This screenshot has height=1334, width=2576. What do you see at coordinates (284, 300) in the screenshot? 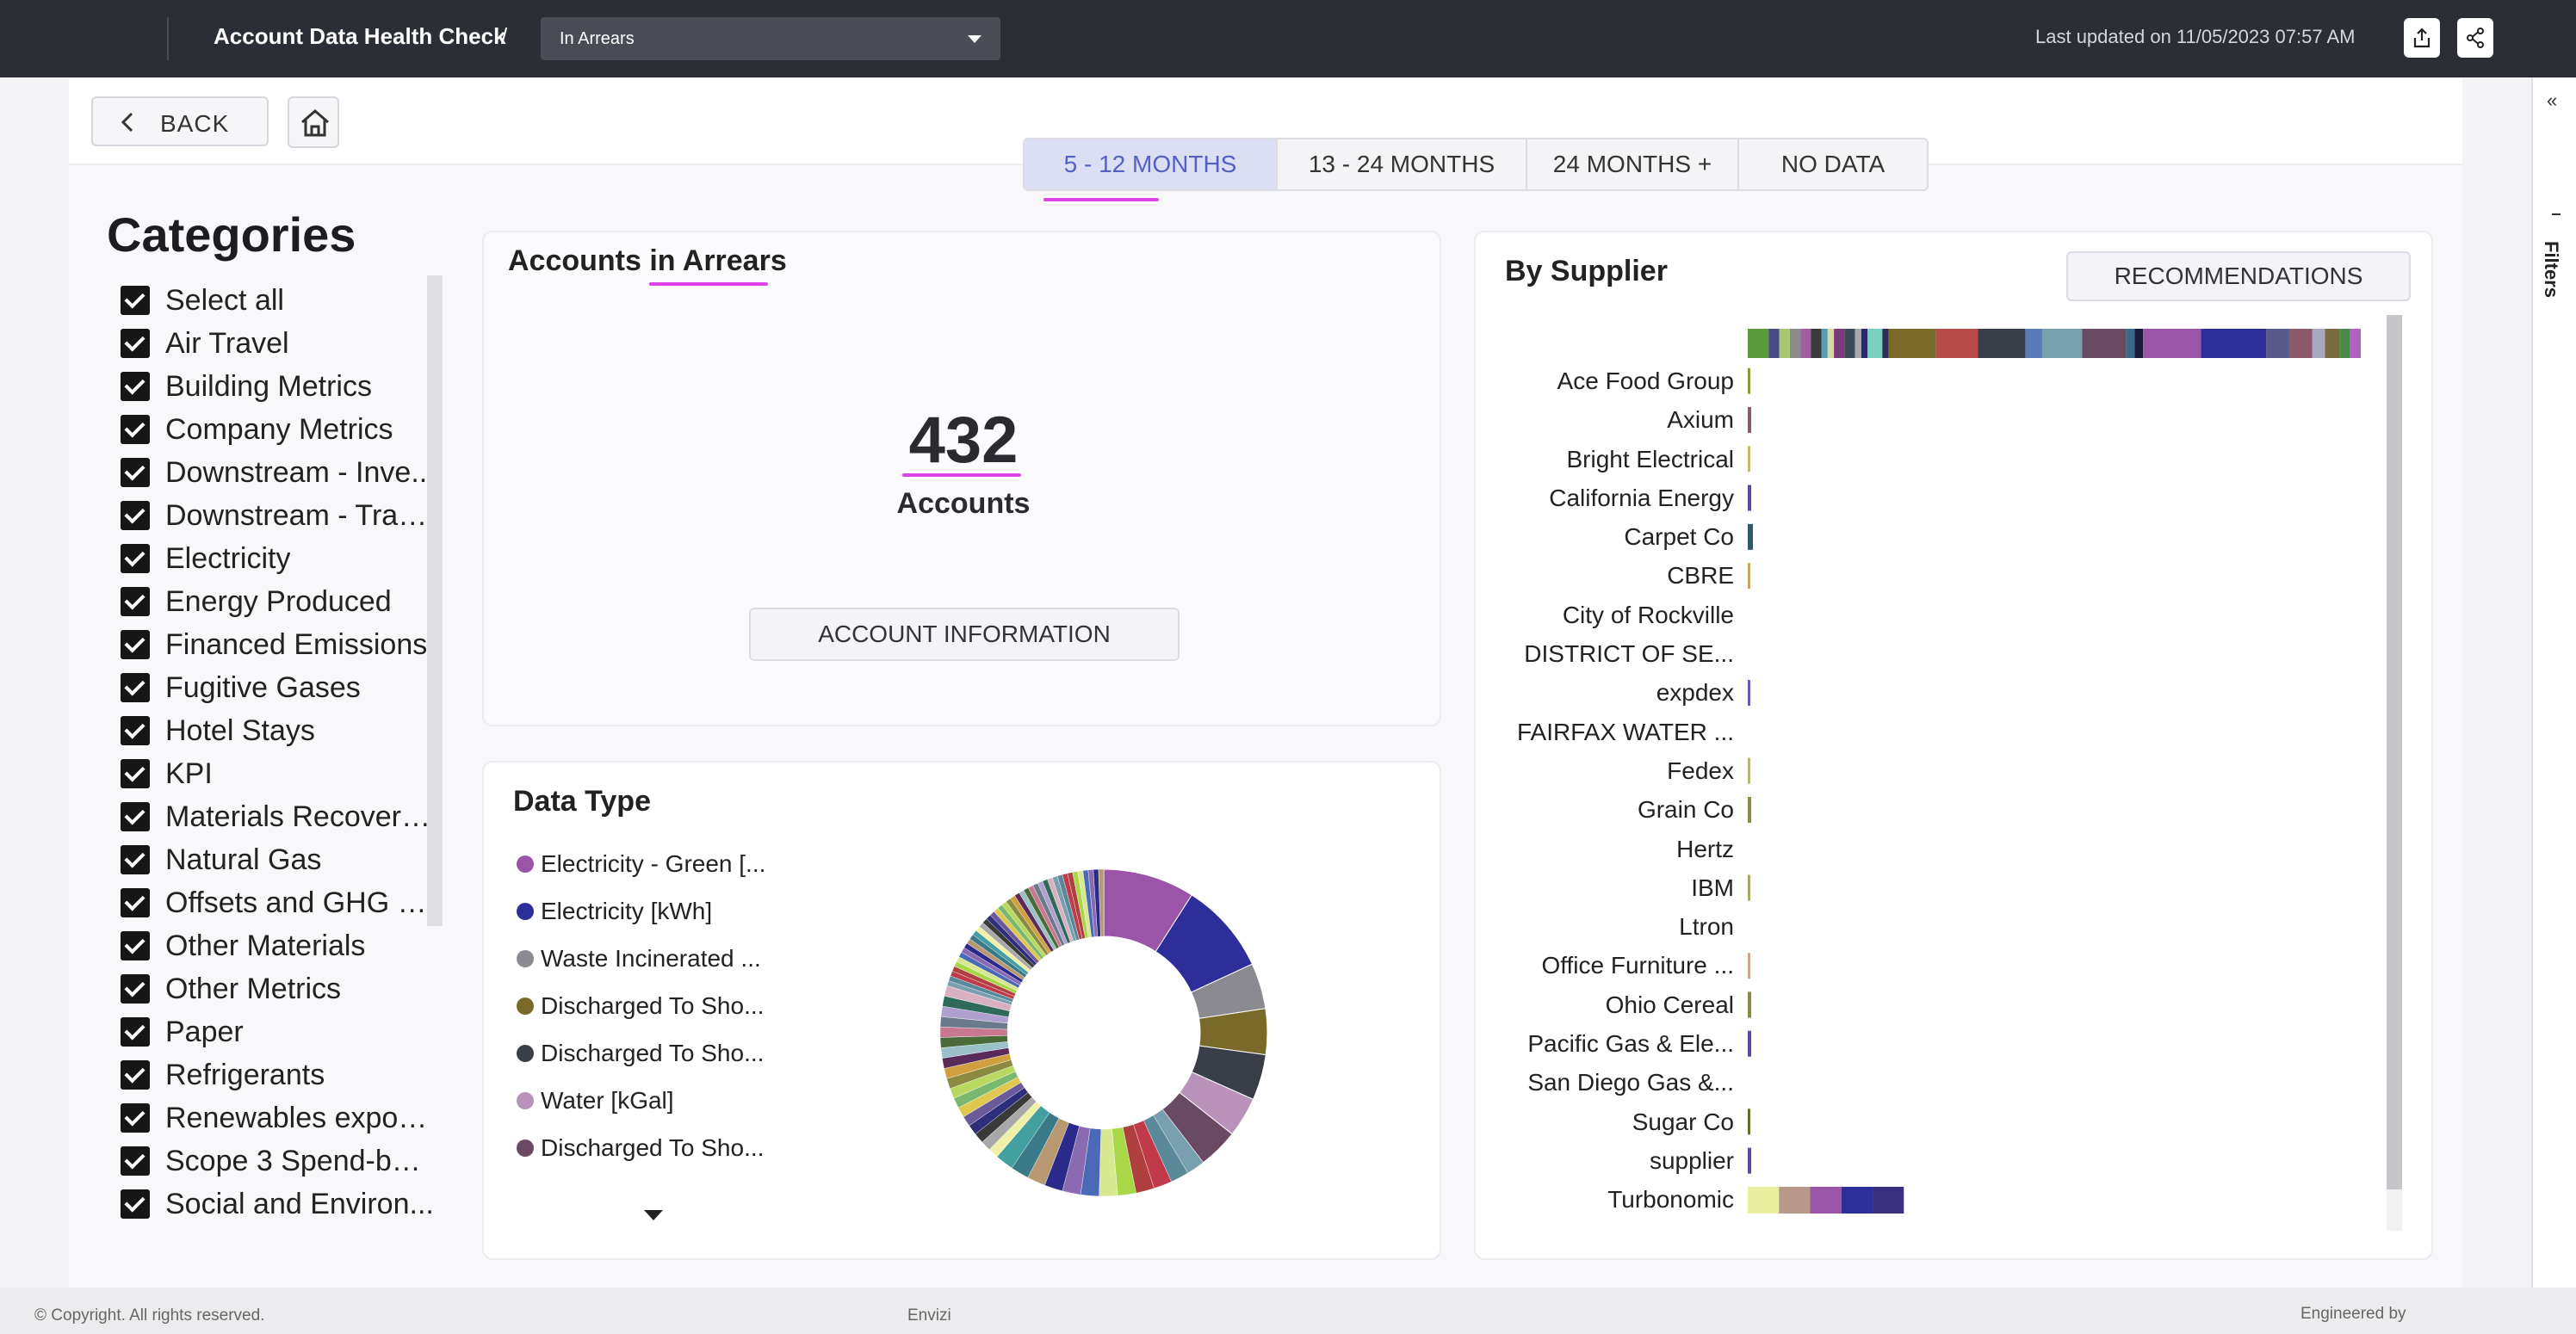
I see `category-item: Select all` at bounding box center [284, 300].